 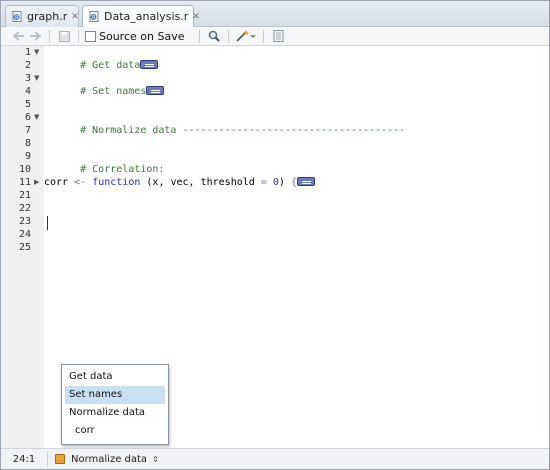 What do you see at coordinates (200, 182) in the screenshot?
I see `arguments-text: (x, vec, threshold` at bounding box center [200, 182].